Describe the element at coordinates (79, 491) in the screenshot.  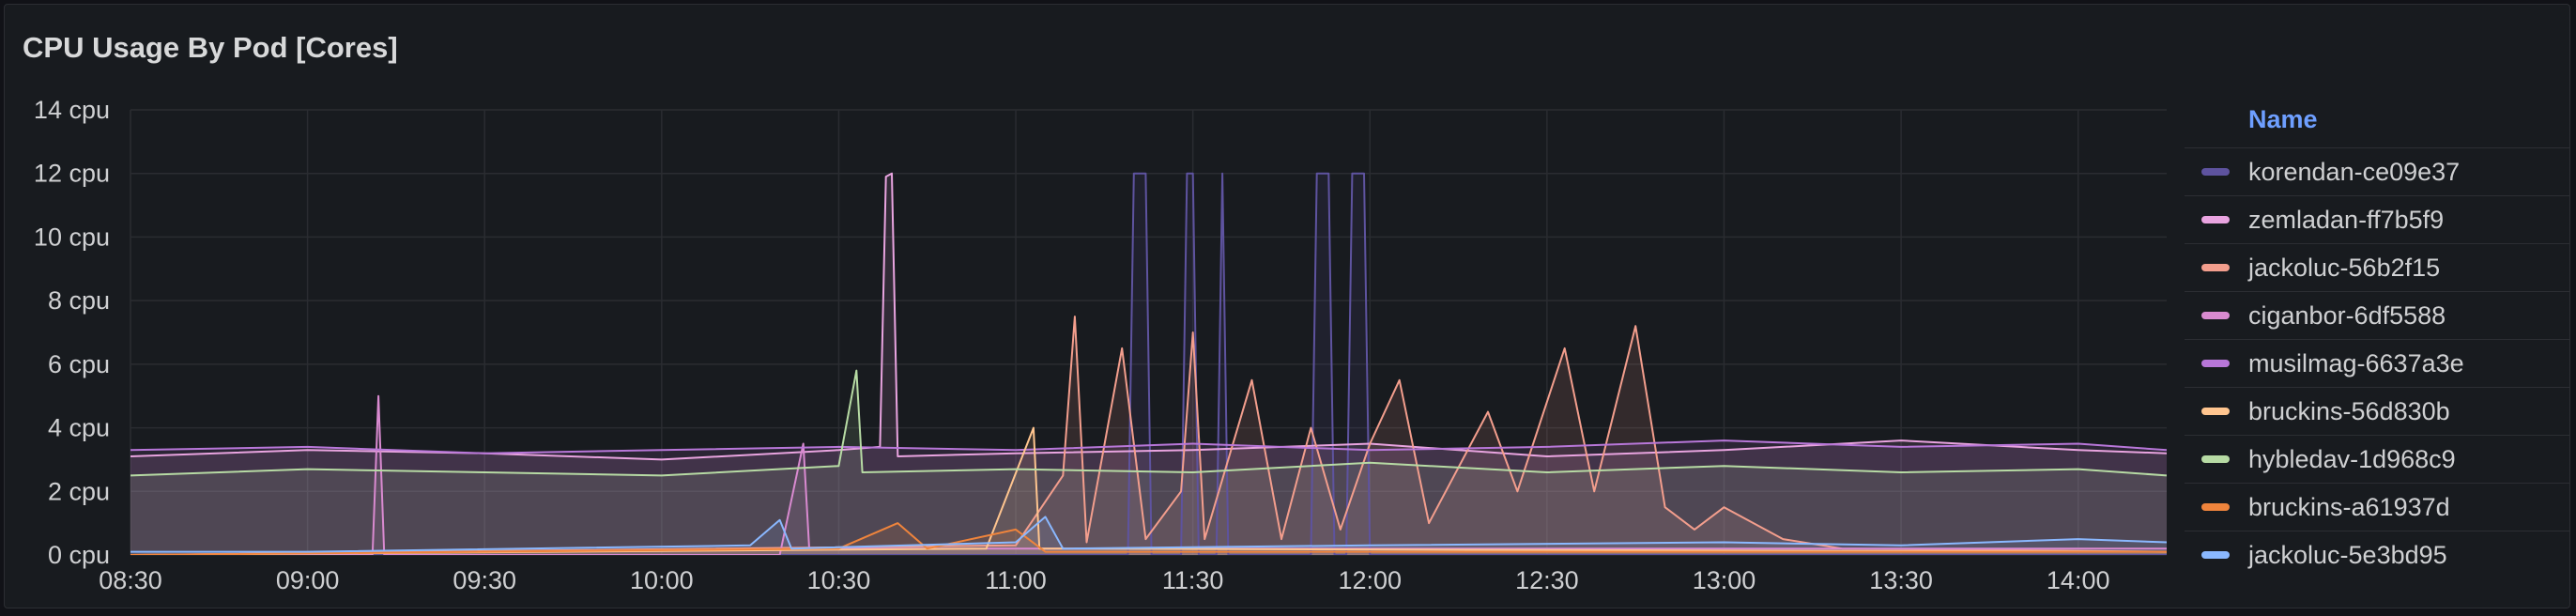
I see `y-tick-label: 2 cpu` at that location.